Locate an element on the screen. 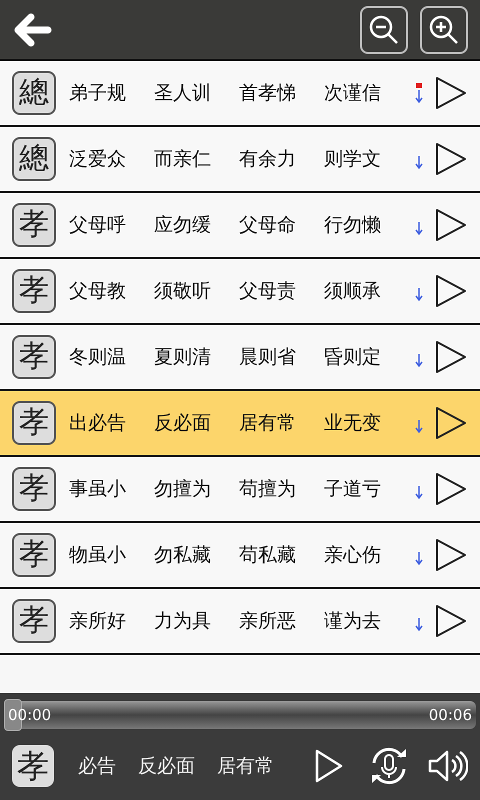 Image resolution: width=480 pixels, height=800 pixels. verse-phrase: 物虽小 is located at coordinates (98, 555).